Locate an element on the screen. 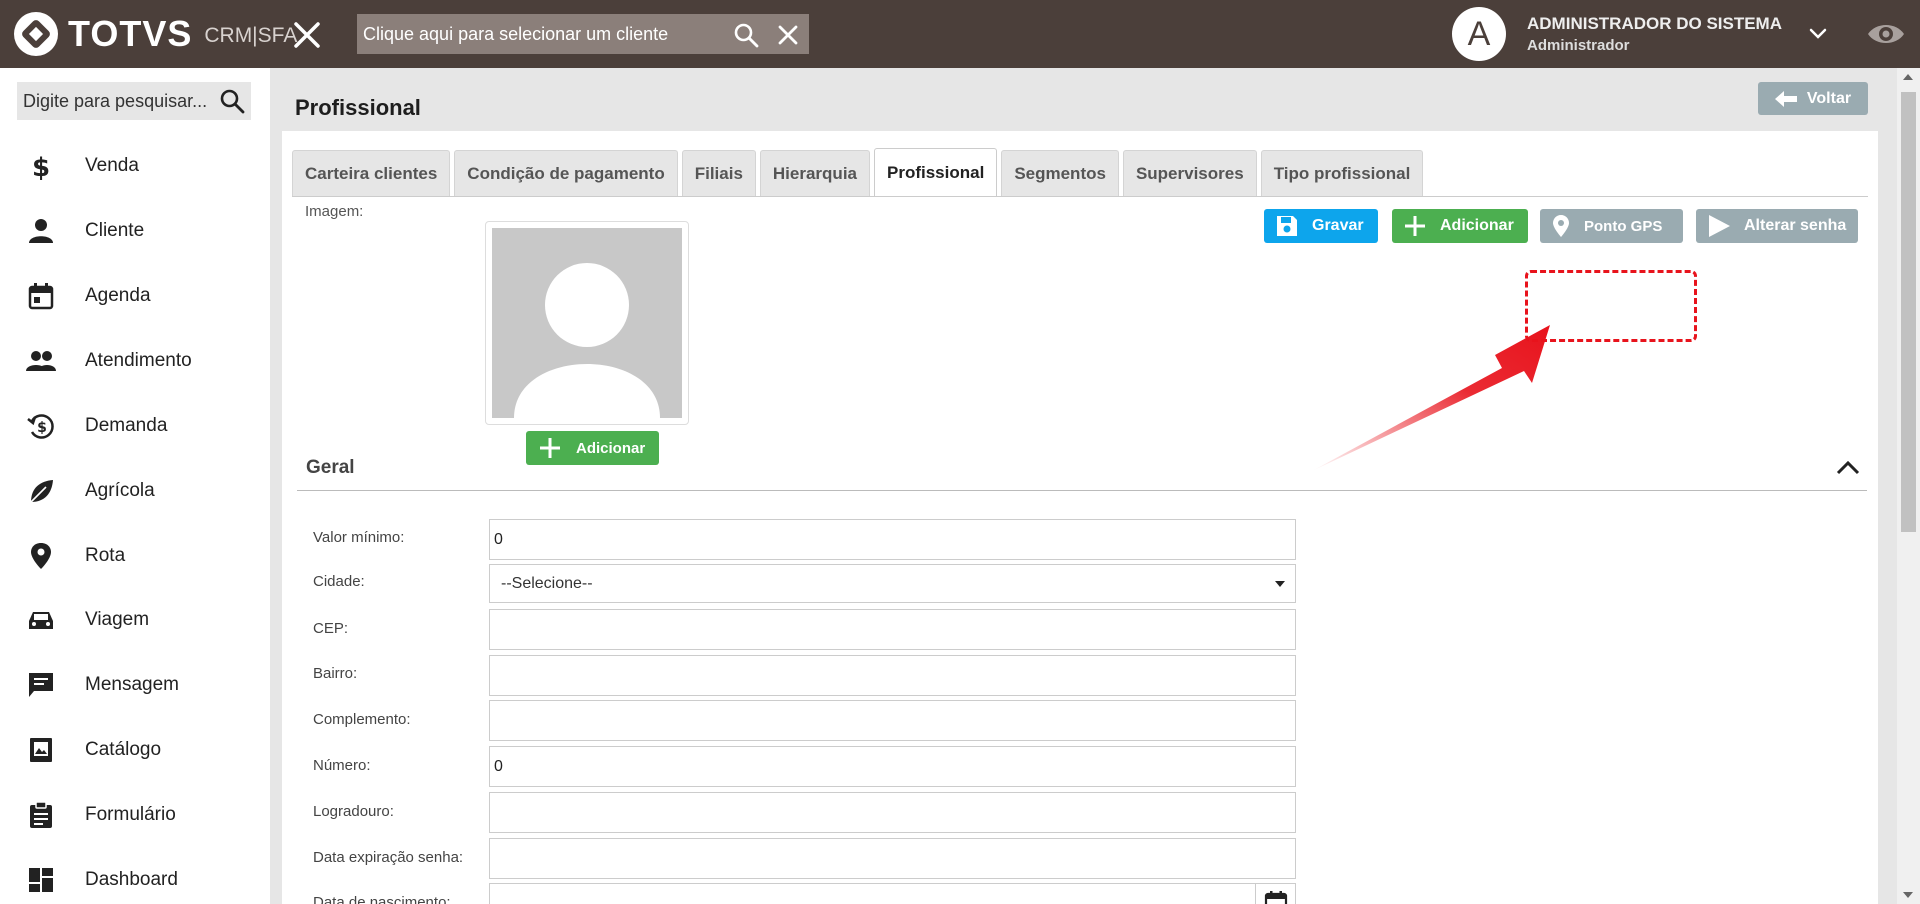  add-button: Adicionar is located at coordinates (1460, 226).